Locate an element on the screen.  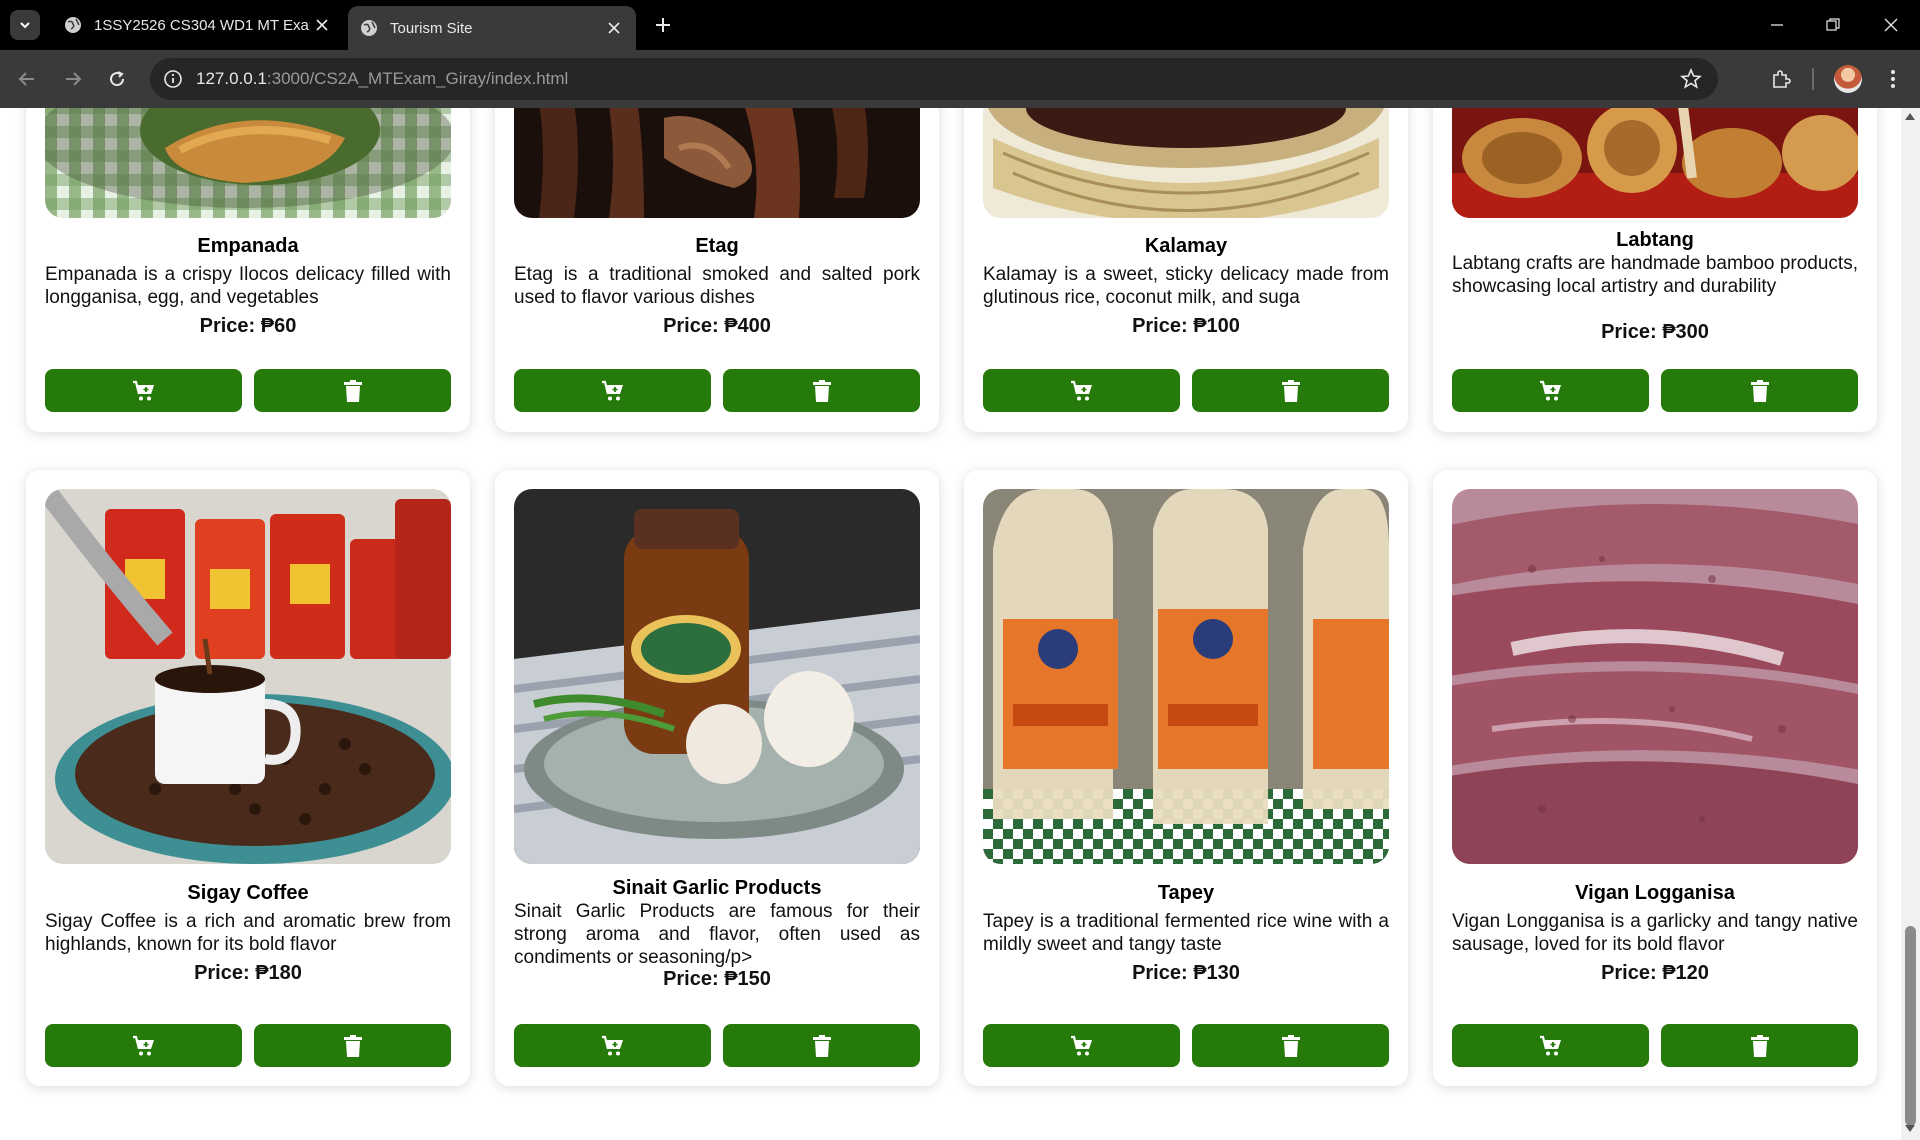
scroll-up-arrow-icon is located at coordinates (1910, 116).